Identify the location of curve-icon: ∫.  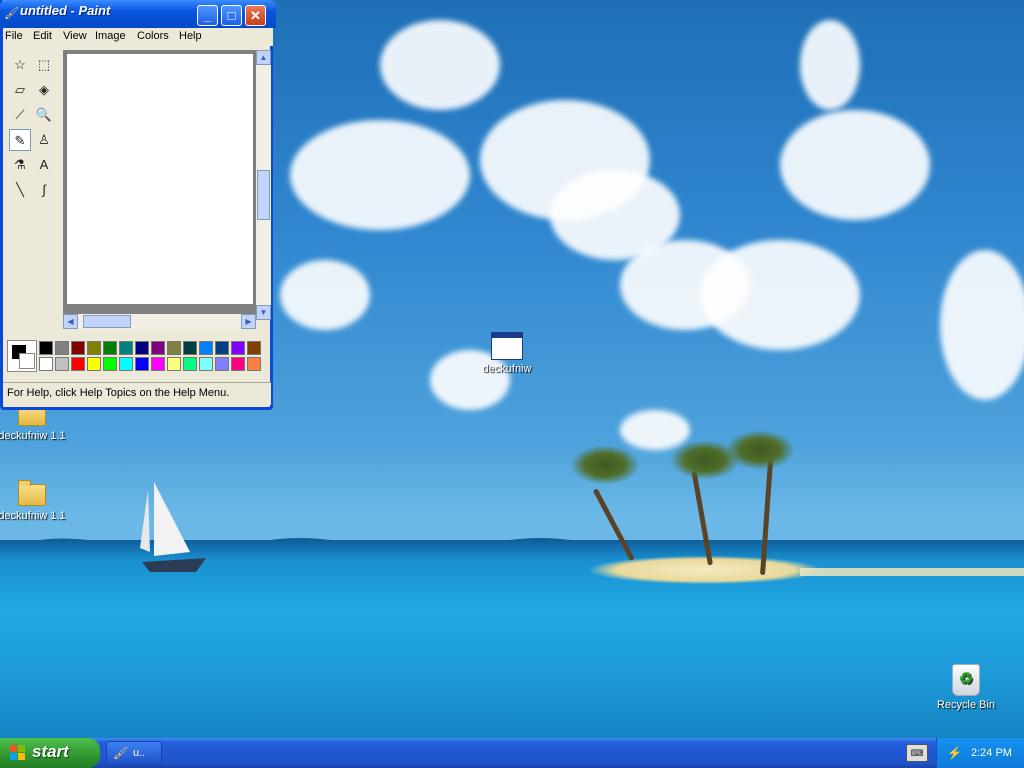
(44, 190).